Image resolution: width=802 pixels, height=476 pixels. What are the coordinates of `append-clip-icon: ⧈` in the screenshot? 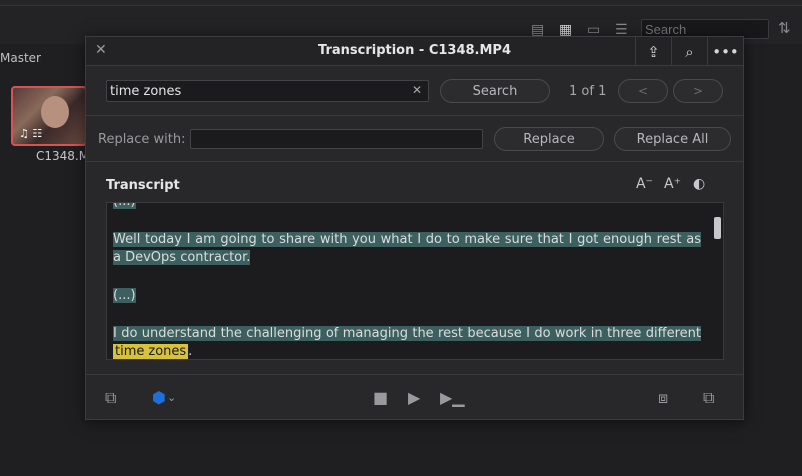 It's located at (663, 398).